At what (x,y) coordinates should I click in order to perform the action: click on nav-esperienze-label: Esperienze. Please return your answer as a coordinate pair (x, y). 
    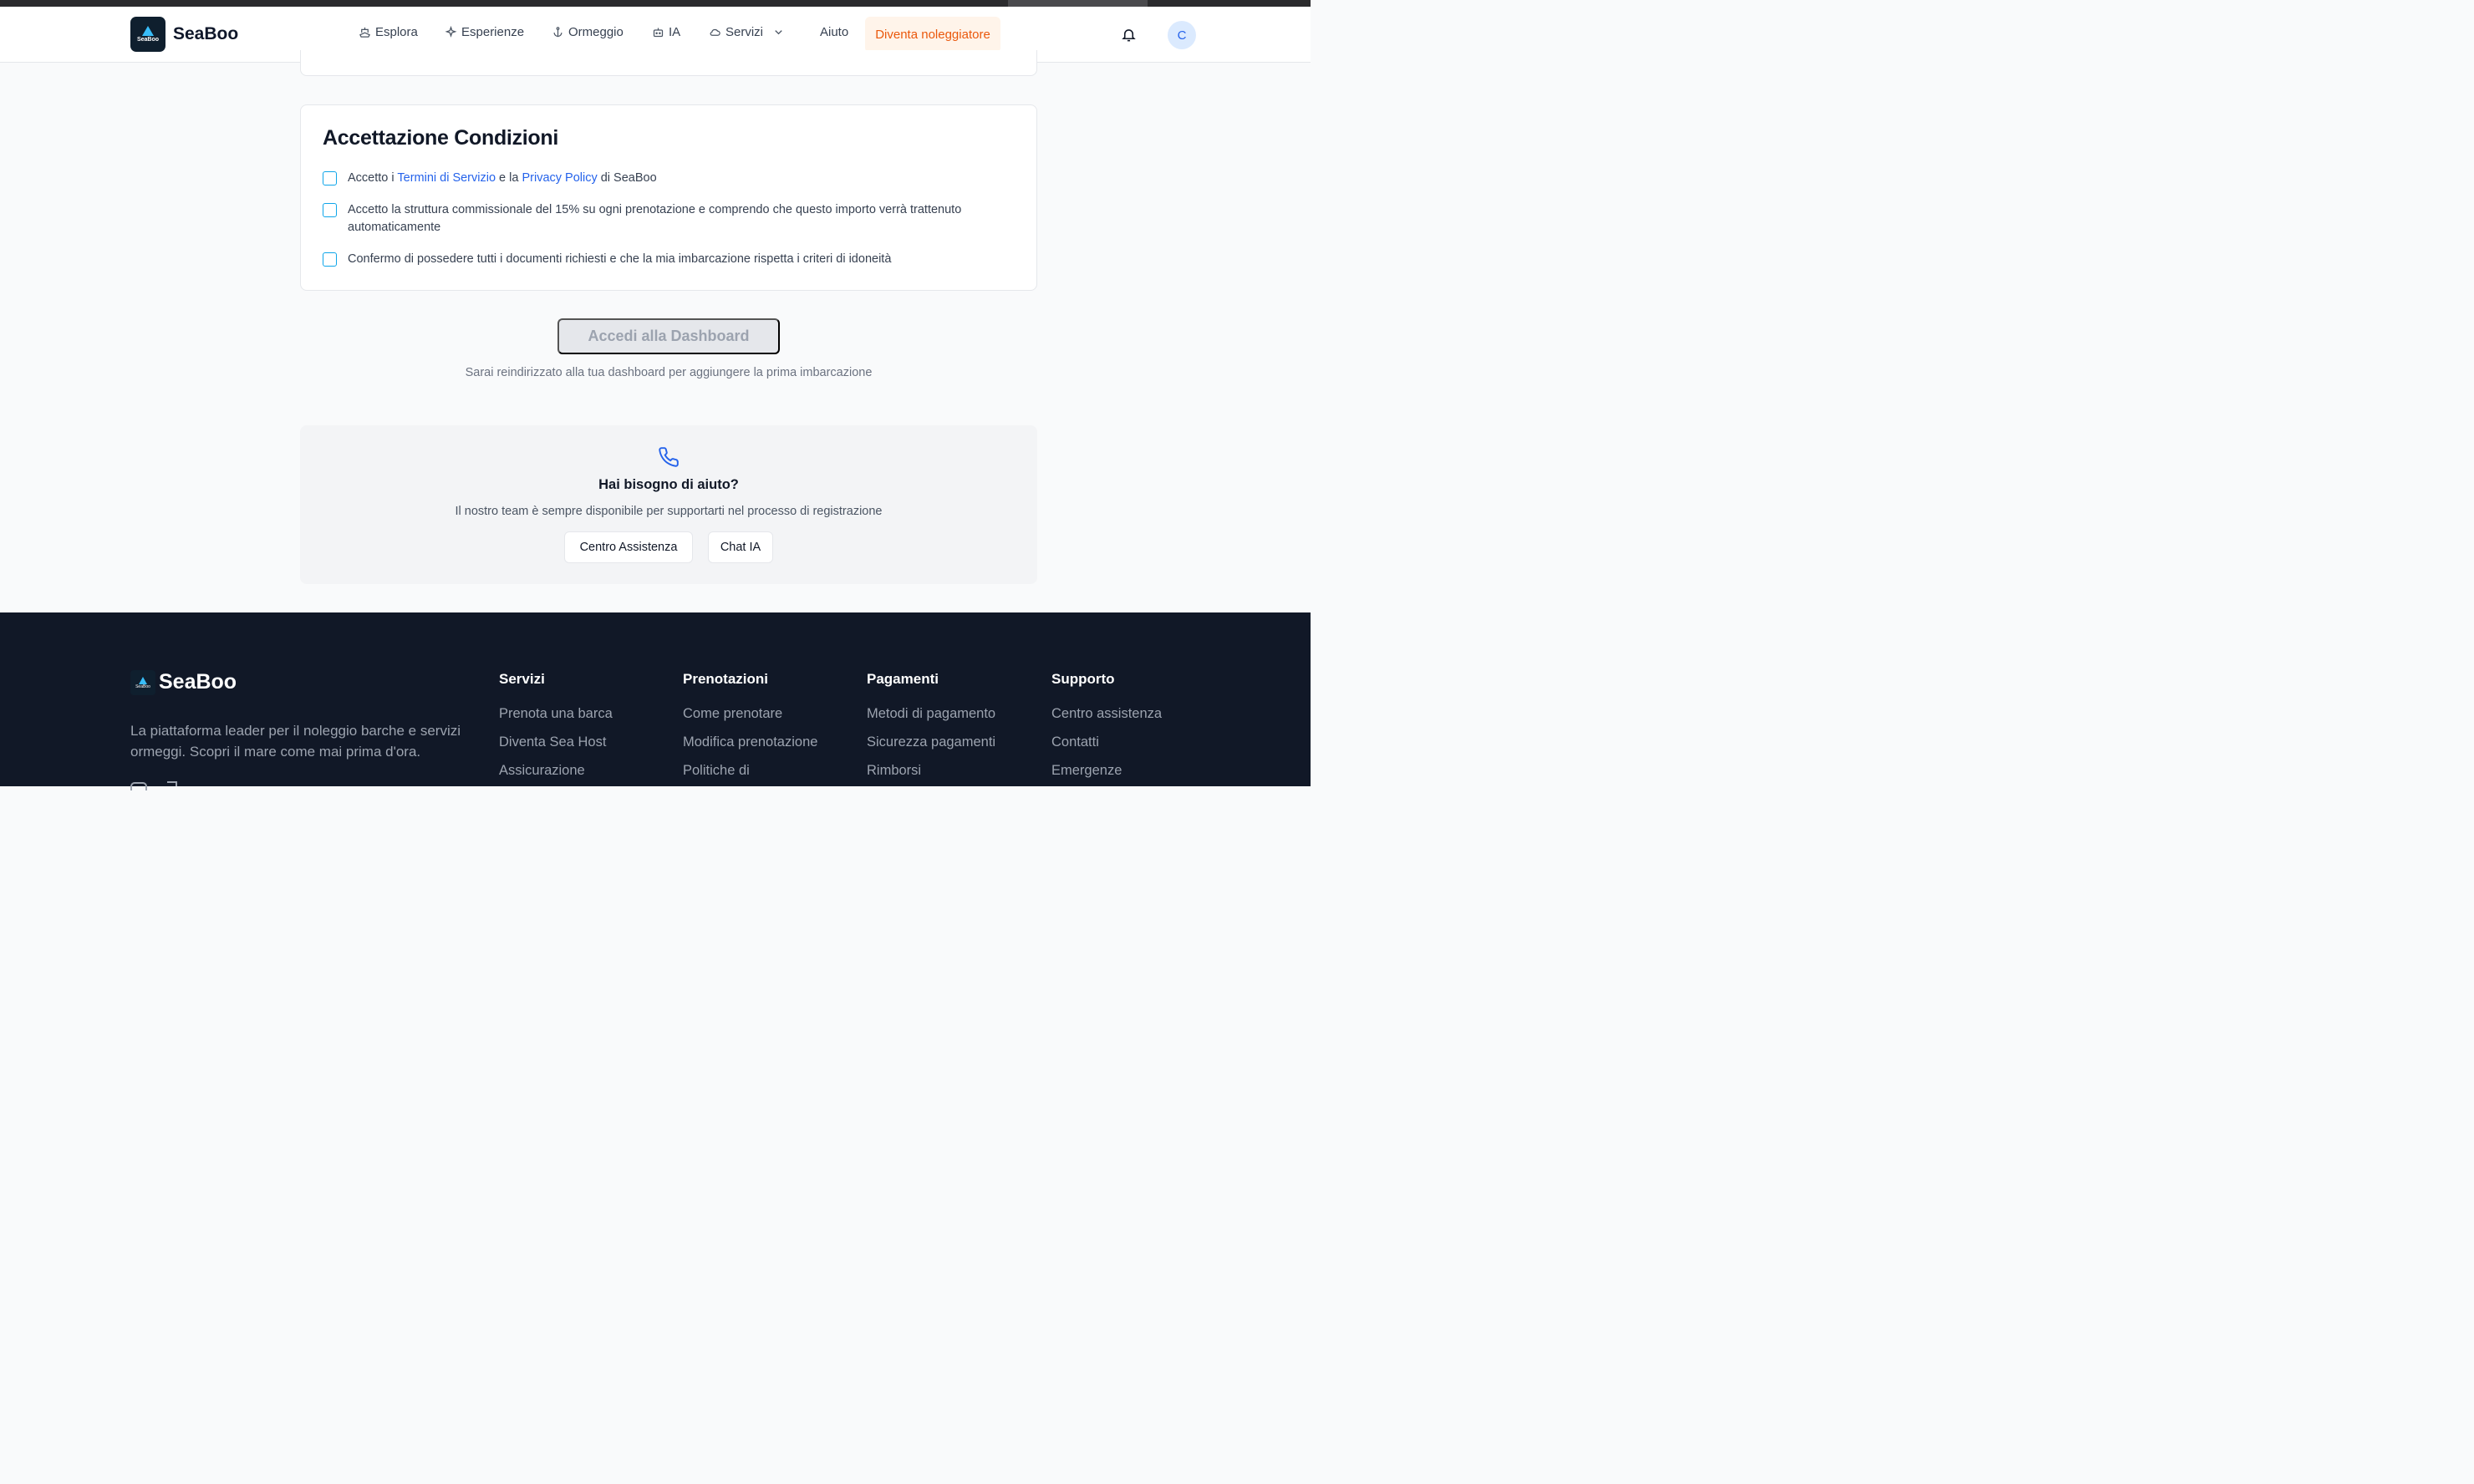
    Looking at the image, I should click on (493, 32).